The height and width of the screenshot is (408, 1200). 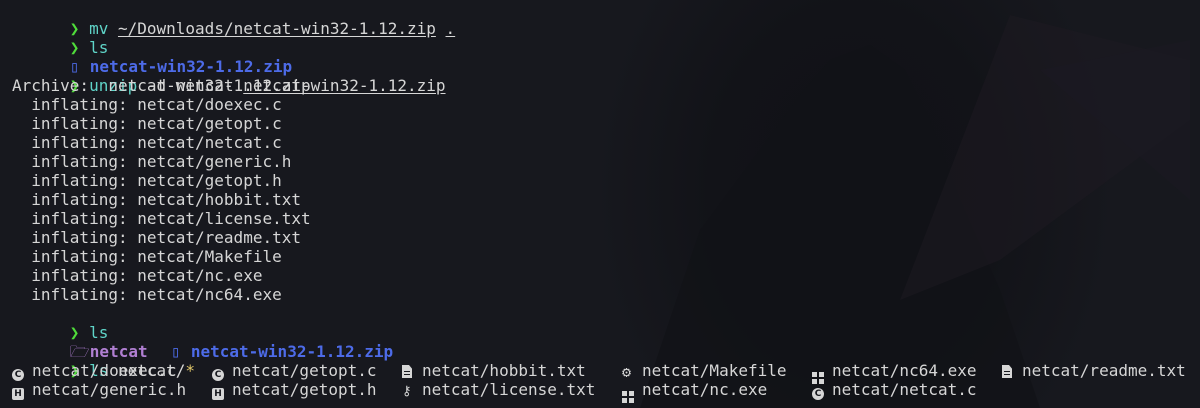 What do you see at coordinates (94, 371) in the screenshot?
I see `listing-item: Cnetcat/doexec.c` at bounding box center [94, 371].